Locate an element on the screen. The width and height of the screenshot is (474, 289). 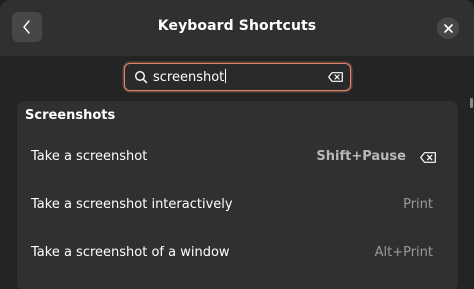
close-icon is located at coordinates (448, 28).